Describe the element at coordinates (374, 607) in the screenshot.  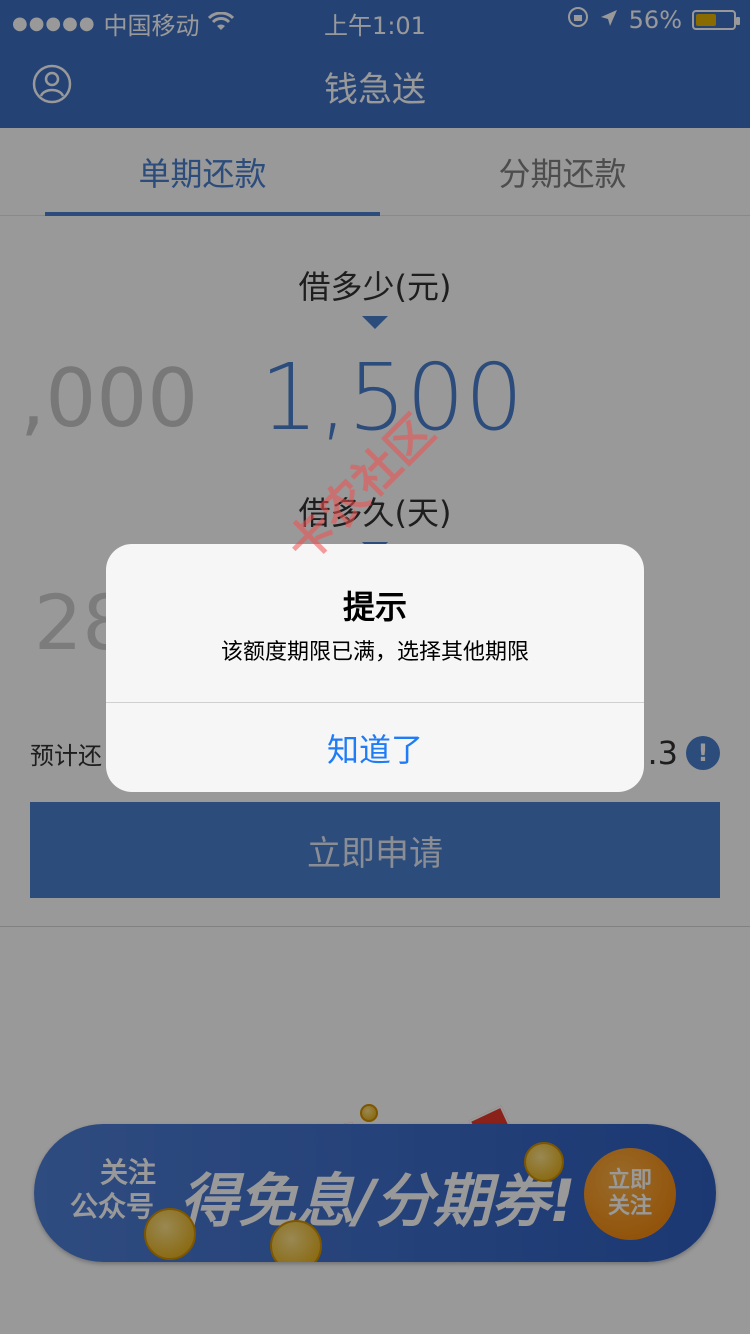
I see `dialog-title: 提示` at that location.